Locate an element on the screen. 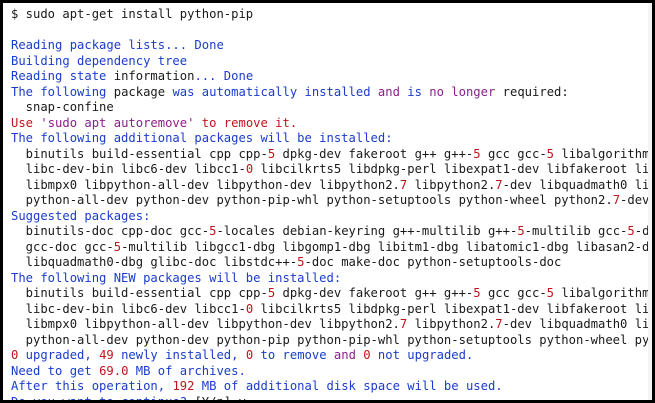 Image resolution: width=655 pixels, height=403 pixels. terminal-text: is is located at coordinates (414, 91).